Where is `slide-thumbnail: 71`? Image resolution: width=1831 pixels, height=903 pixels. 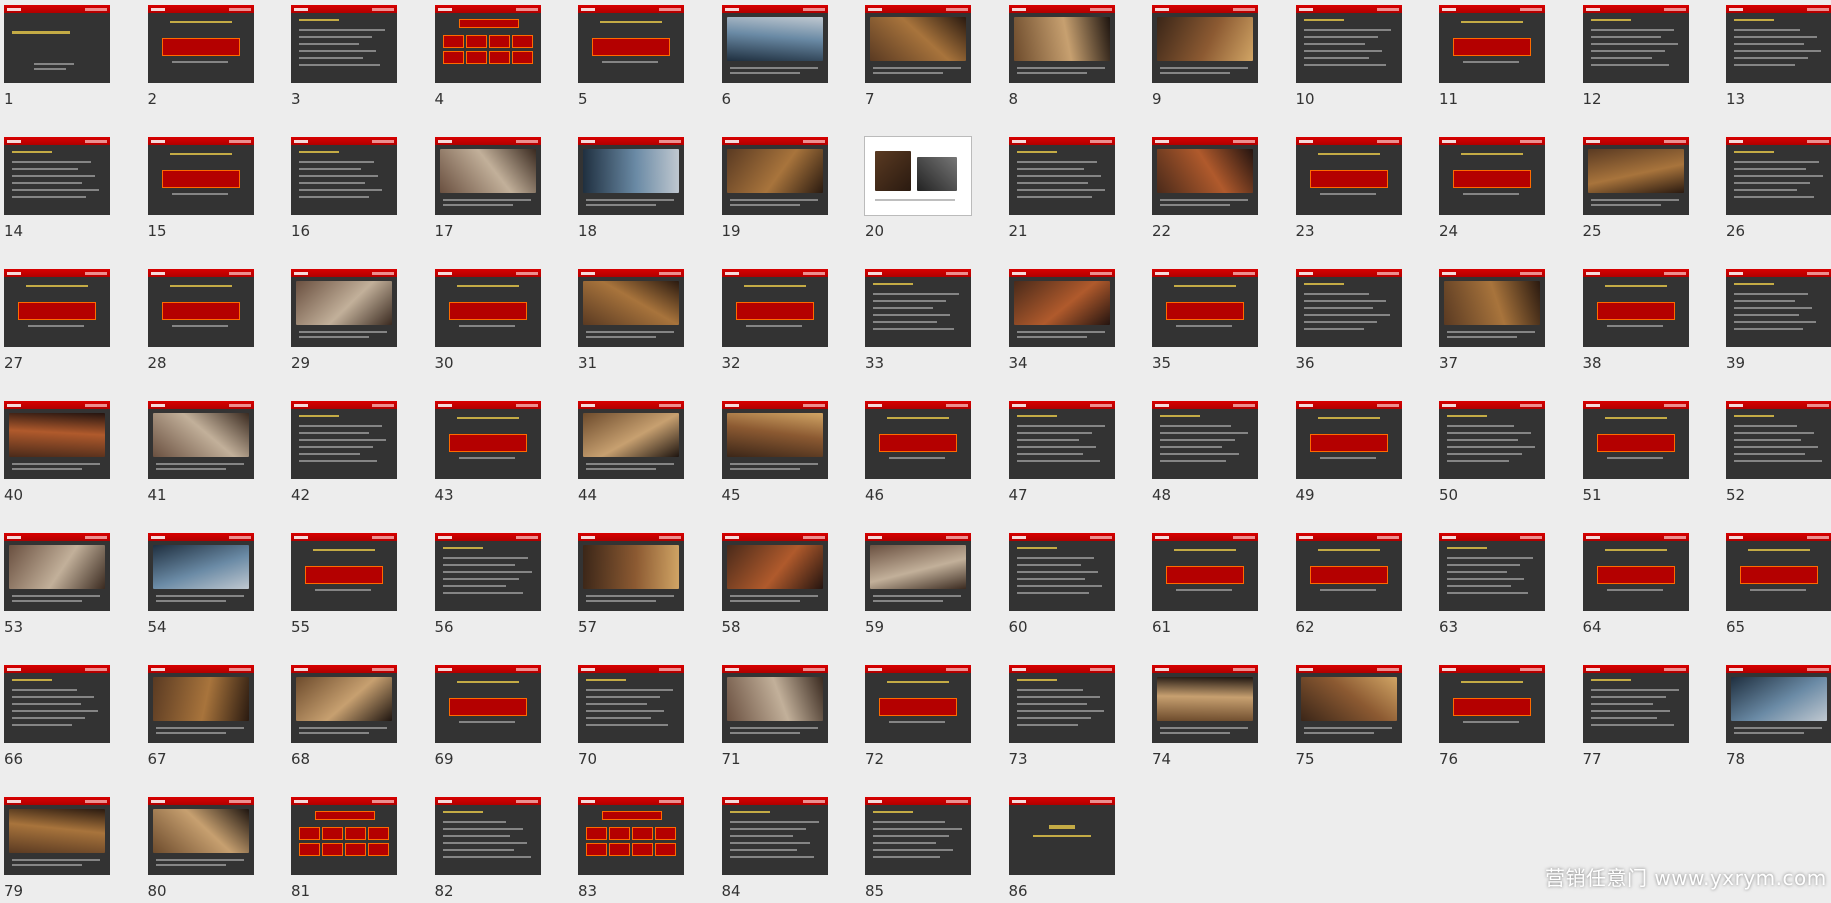 slide-thumbnail: 71 is located at coordinates (774, 718).